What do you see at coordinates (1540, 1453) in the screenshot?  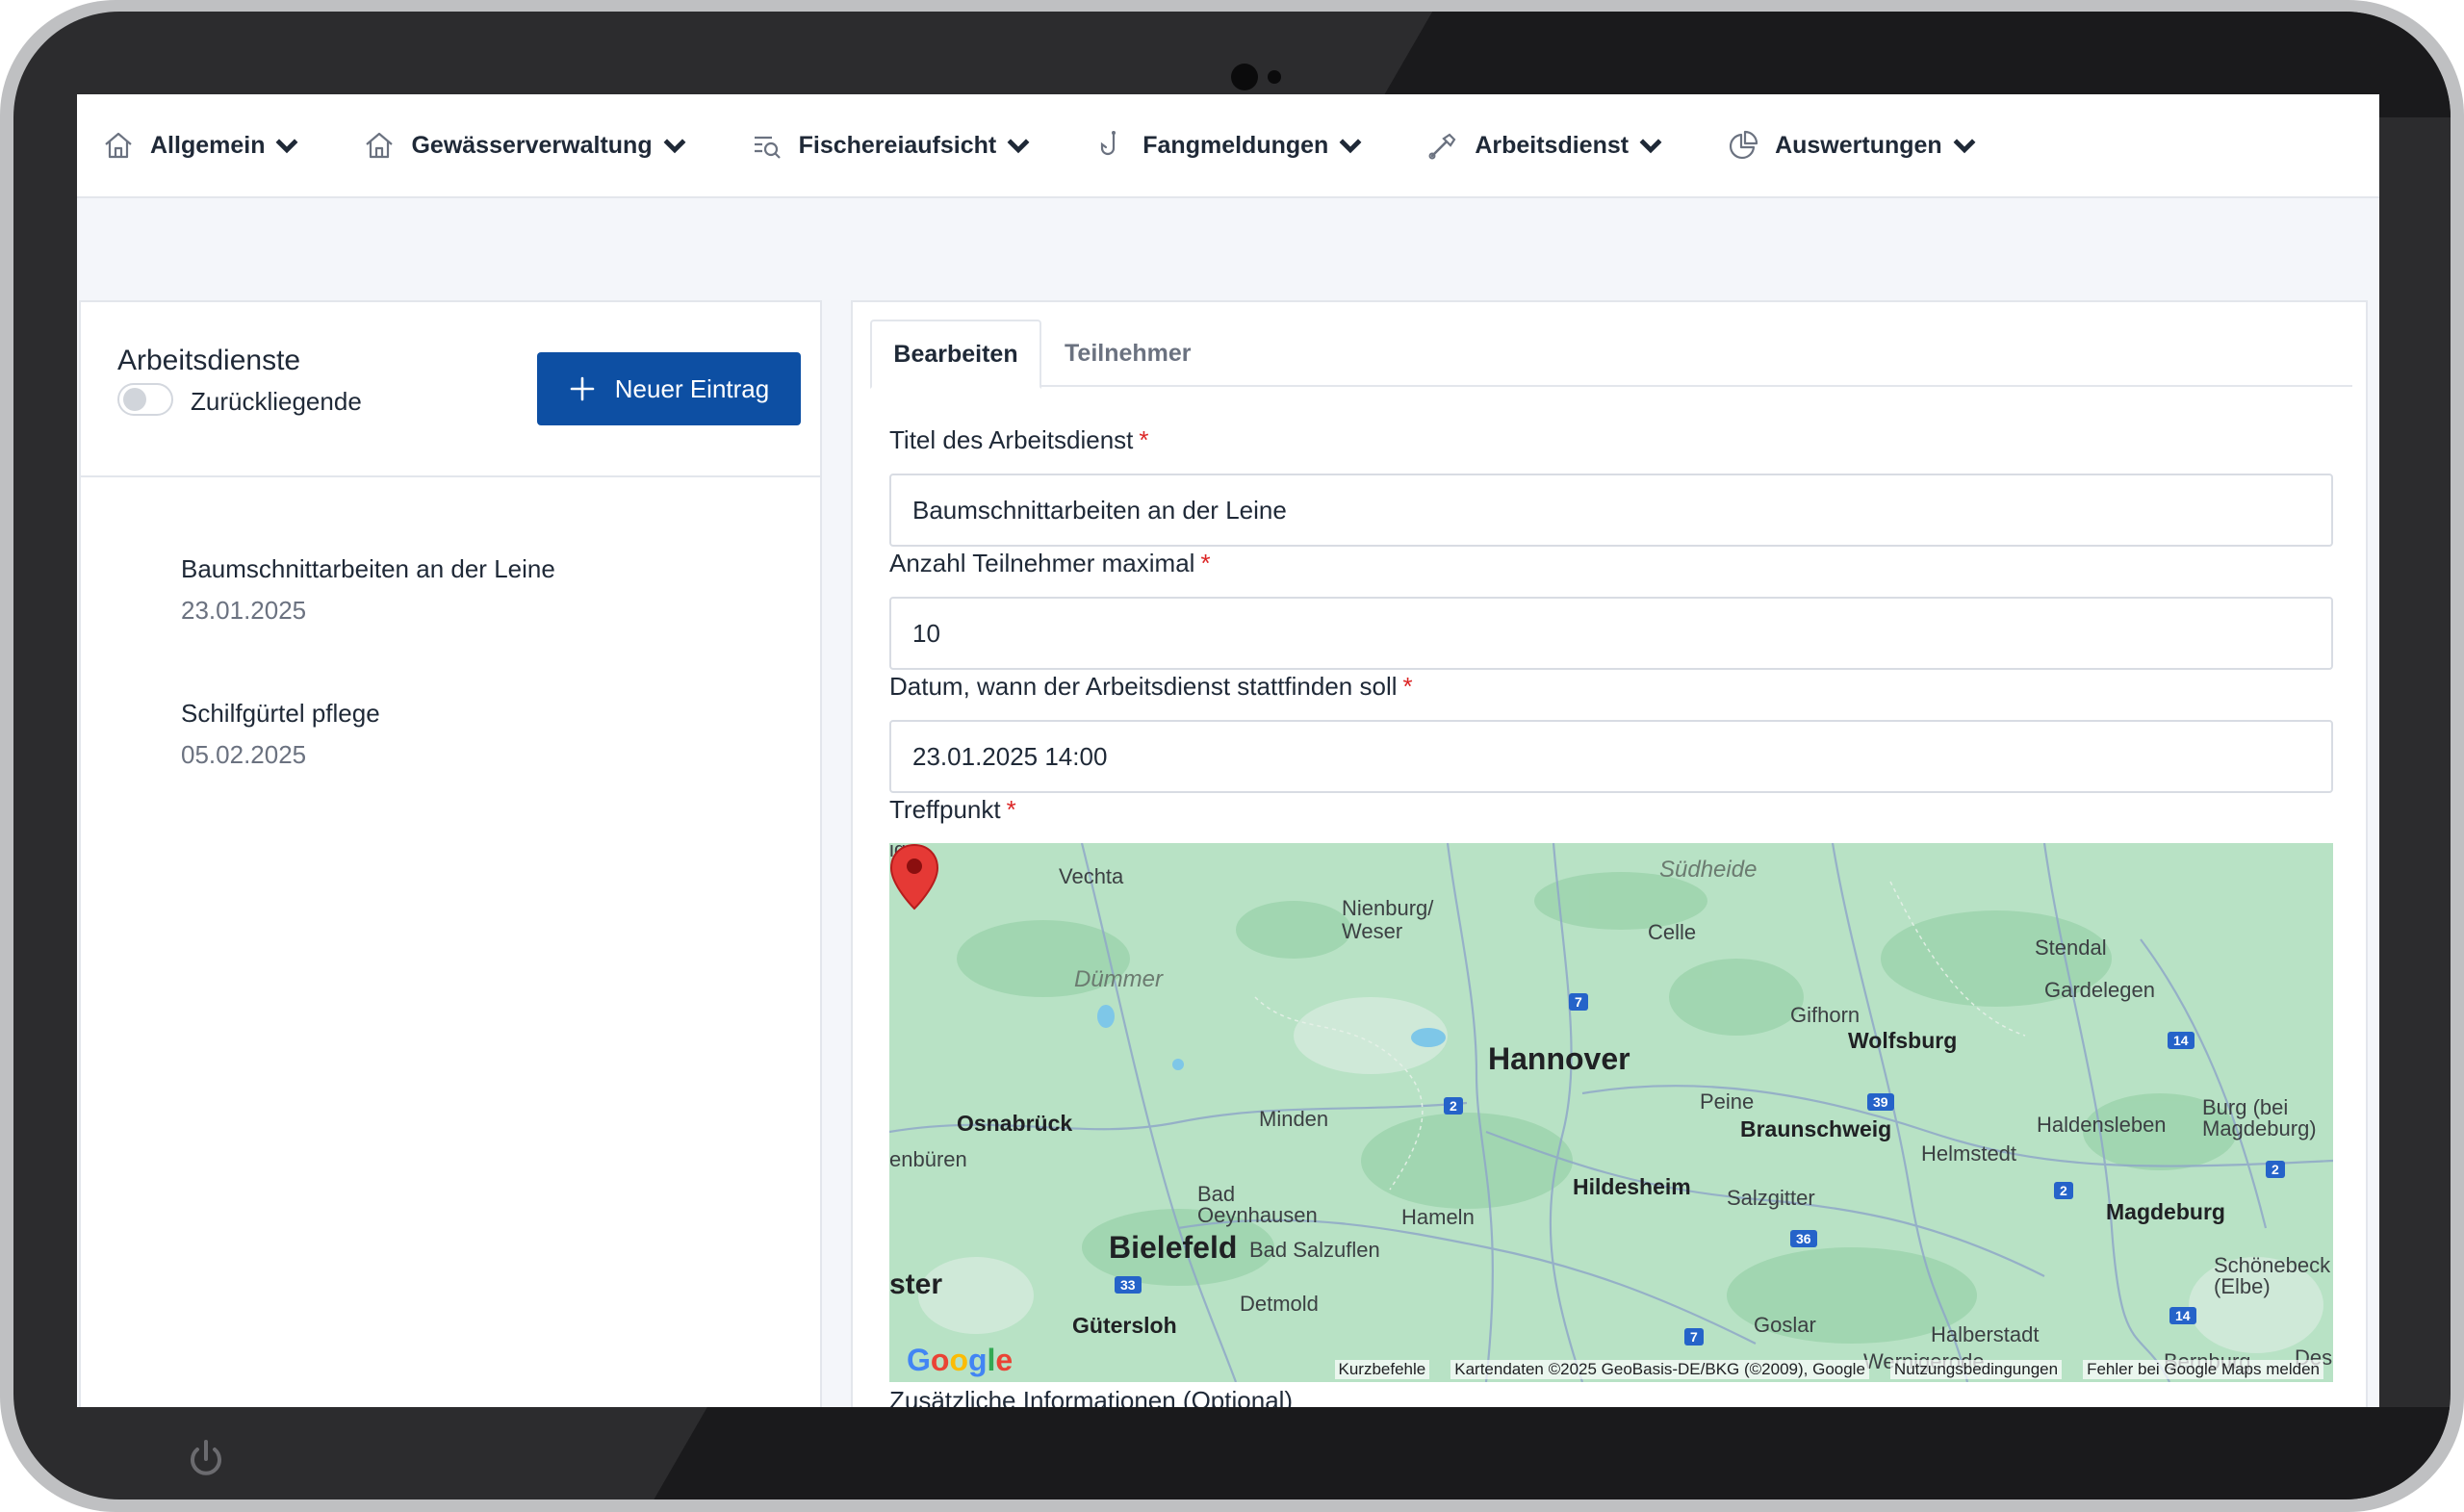 I see `bezel-shade-bottom` at bounding box center [1540, 1453].